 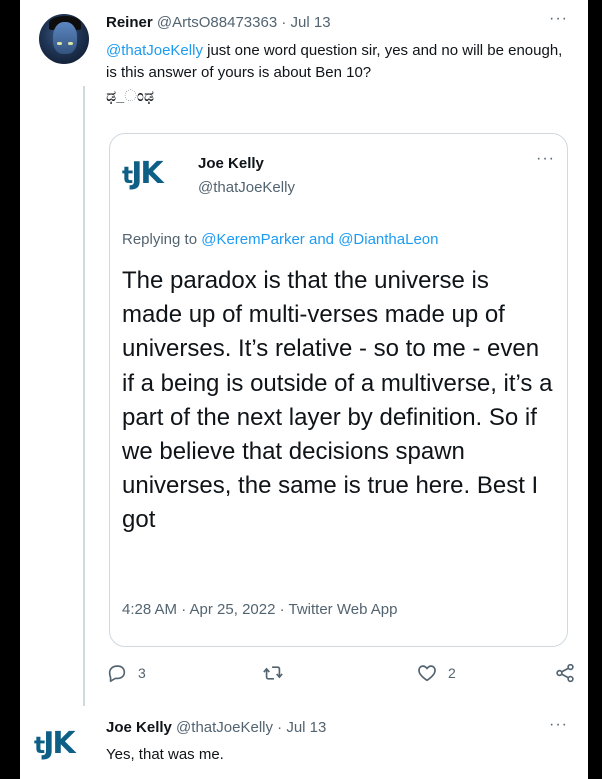 I want to click on quoted-author-name: Joe Kelly, so click(x=231, y=163).